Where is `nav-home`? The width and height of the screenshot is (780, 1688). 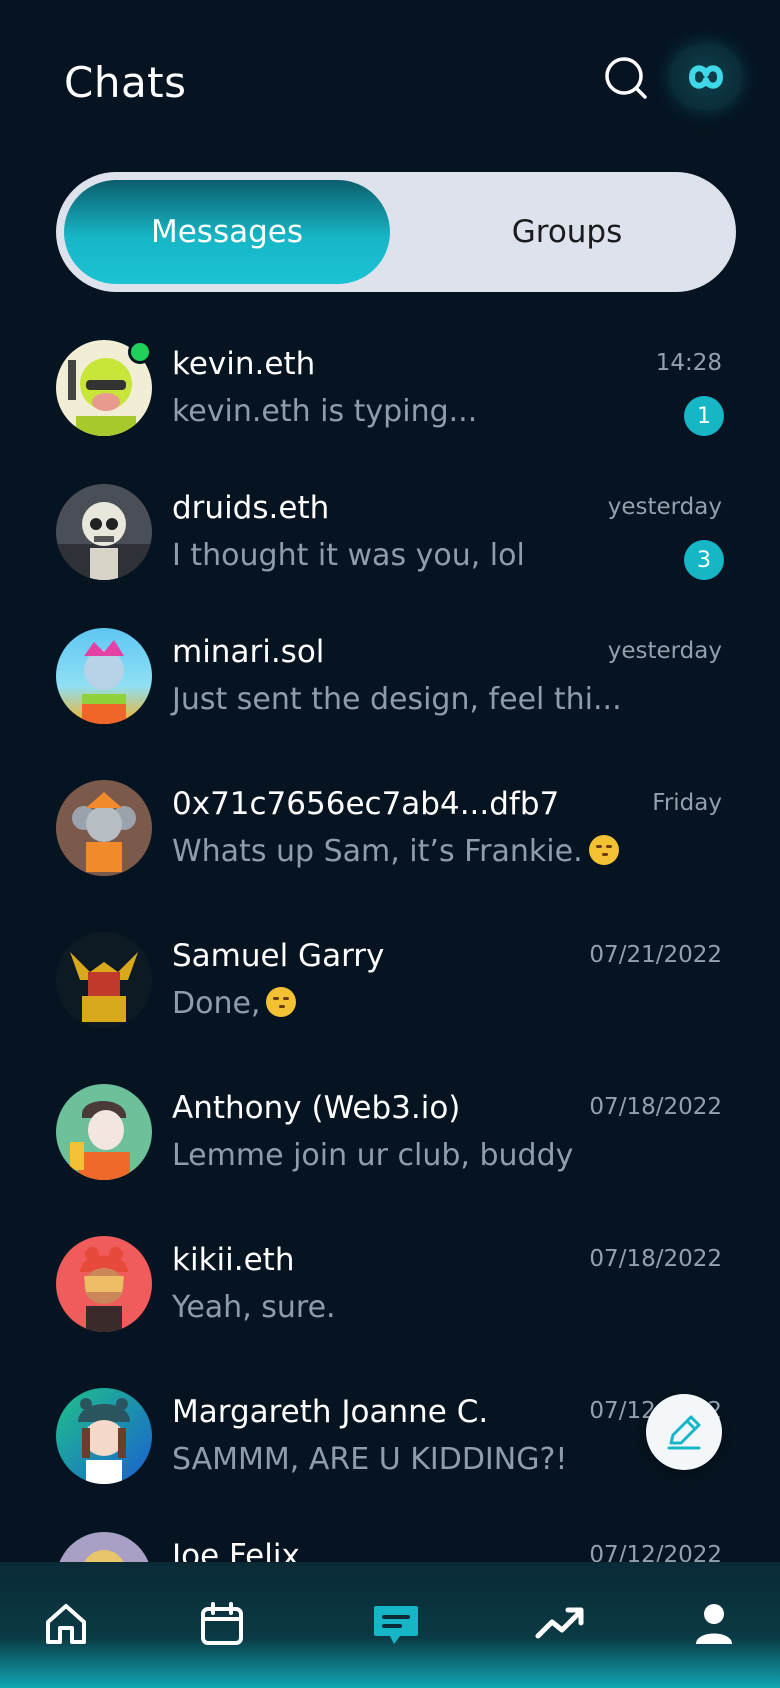
nav-home is located at coordinates (66, 1624).